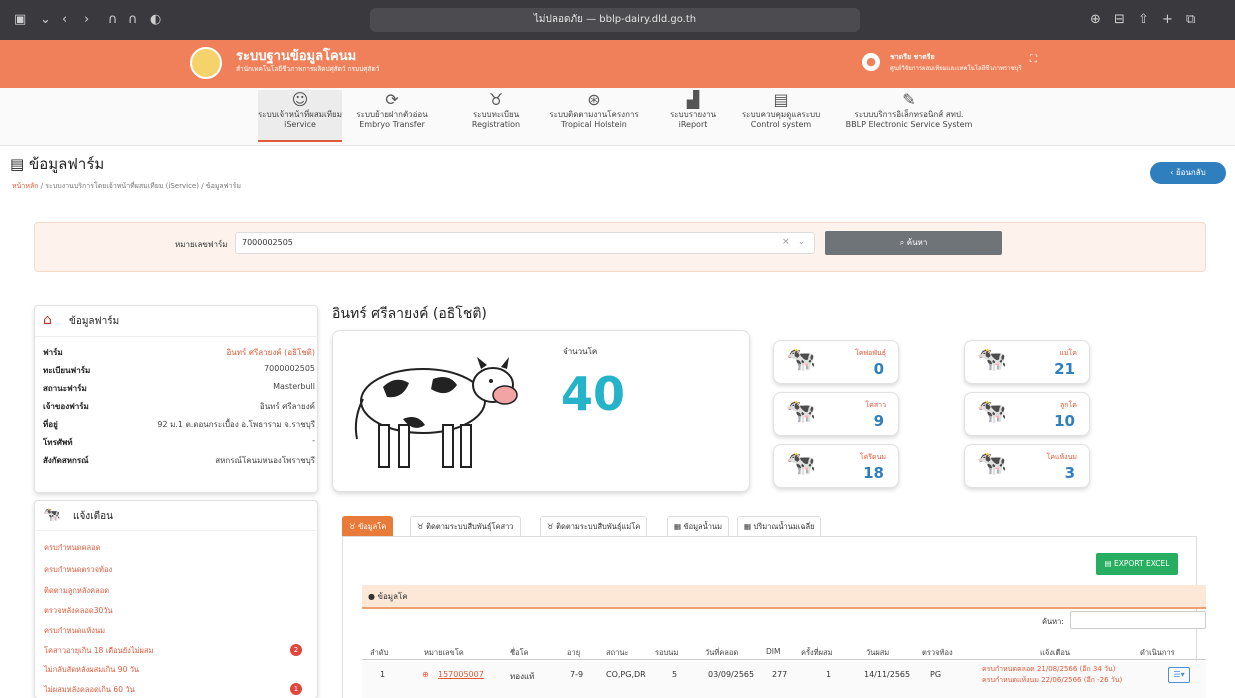 This screenshot has height=698, width=1235. I want to click on nav-tropical-holstein: ⊛ ระบบติดตามงานโครงการ Tropical Holstein, so click(594, 116).